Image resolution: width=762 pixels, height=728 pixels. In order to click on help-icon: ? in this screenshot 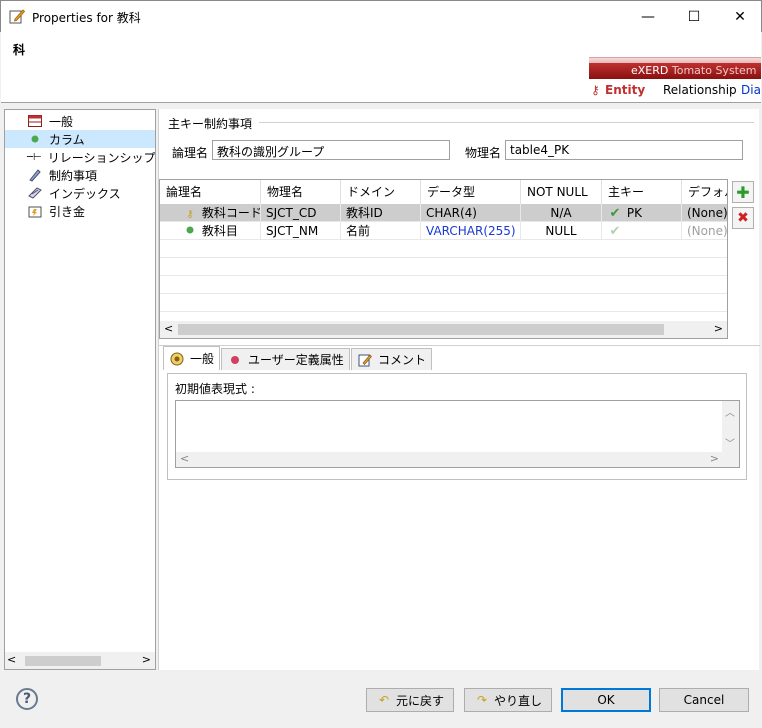, I will do `click(27, 699)`.